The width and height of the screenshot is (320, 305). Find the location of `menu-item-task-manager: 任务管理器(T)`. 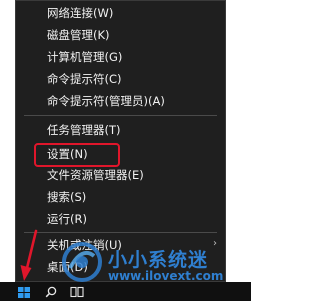

menu-item-task-manager: 任务管理器(T) is located at coordinates (120, 130).